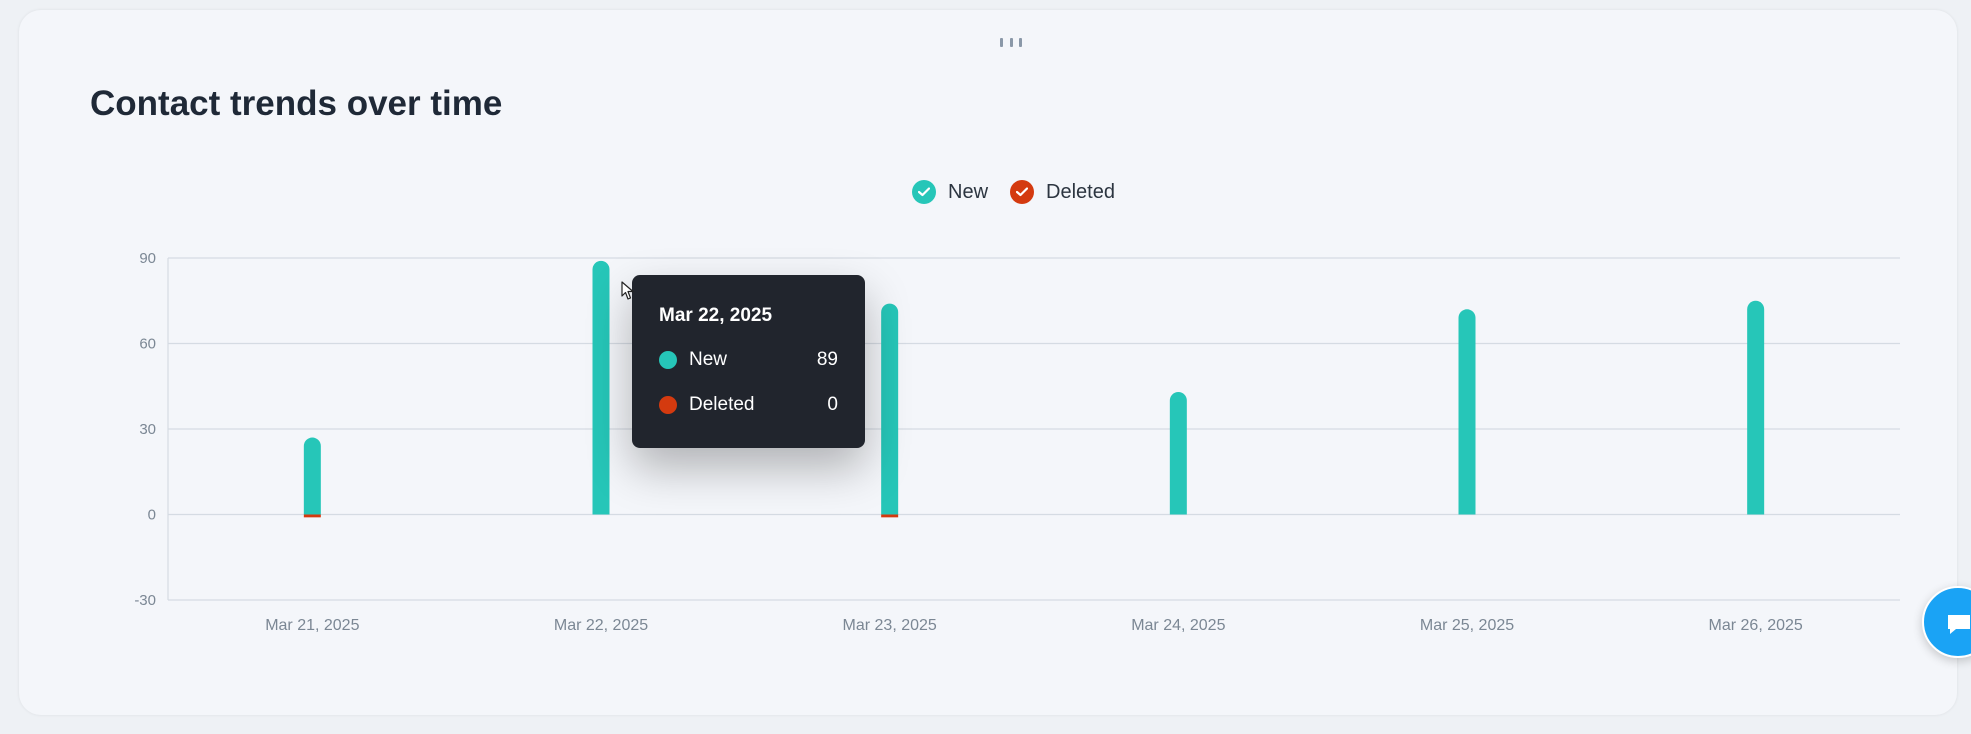  Describe the element at coordinates (1959, 624) in the screenshot. I see `chat-bubble-icon` at that location.